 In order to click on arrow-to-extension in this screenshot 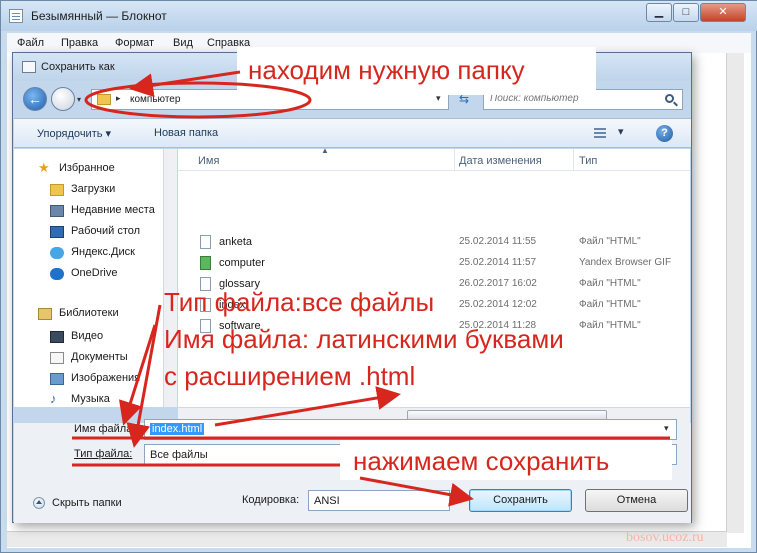, I will do `click(307, 406)`.